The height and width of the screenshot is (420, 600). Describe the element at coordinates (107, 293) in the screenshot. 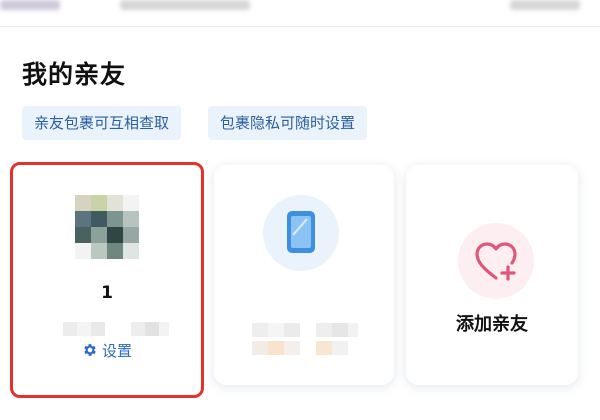

I see `friend-name: 1` at that location.